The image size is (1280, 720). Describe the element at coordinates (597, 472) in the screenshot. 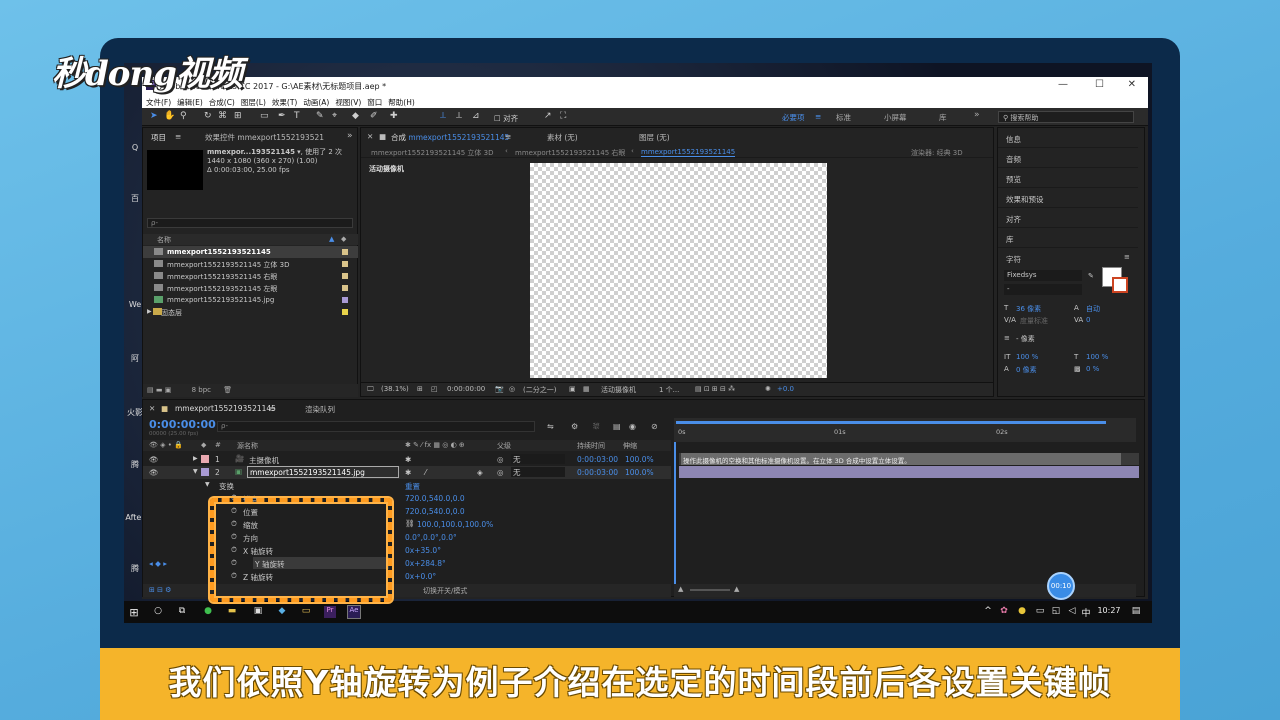

I see `layer-duration: 0:00:03:00` at that location.